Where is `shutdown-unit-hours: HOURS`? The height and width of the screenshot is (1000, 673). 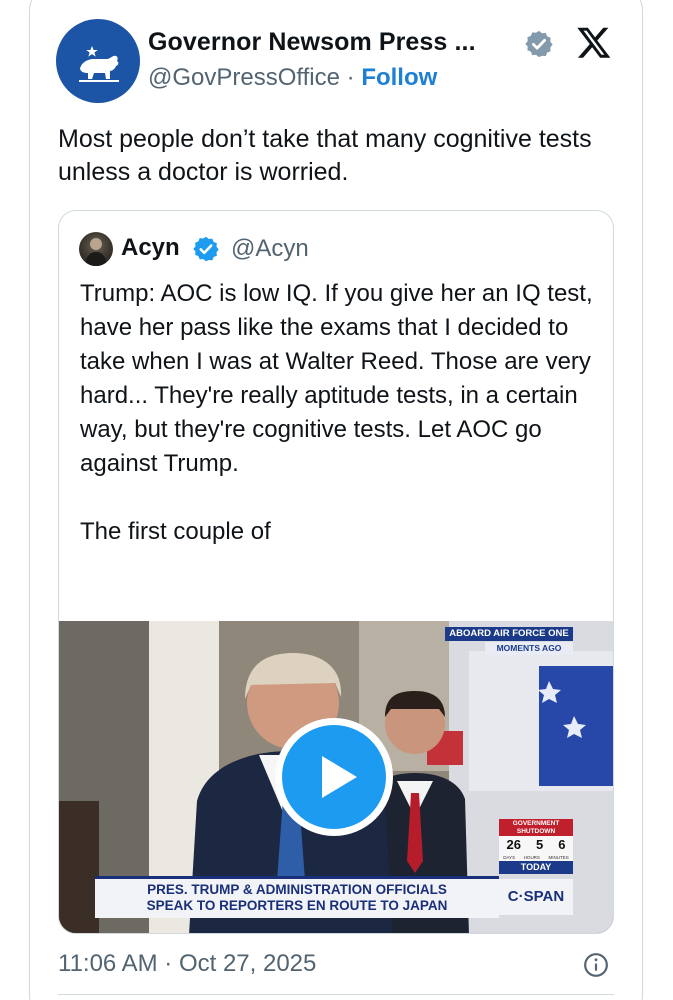
shutdown-unit-hours: HOURS is located at coordinates (531, 857).